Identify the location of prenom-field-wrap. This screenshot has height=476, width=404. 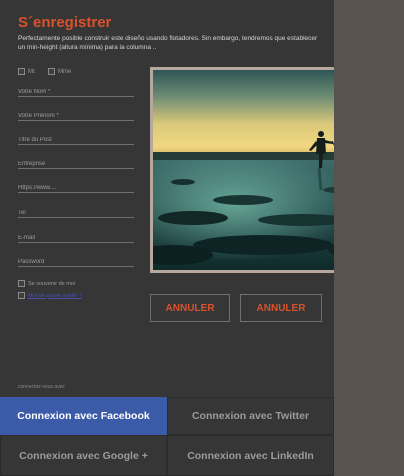
(76, 113).